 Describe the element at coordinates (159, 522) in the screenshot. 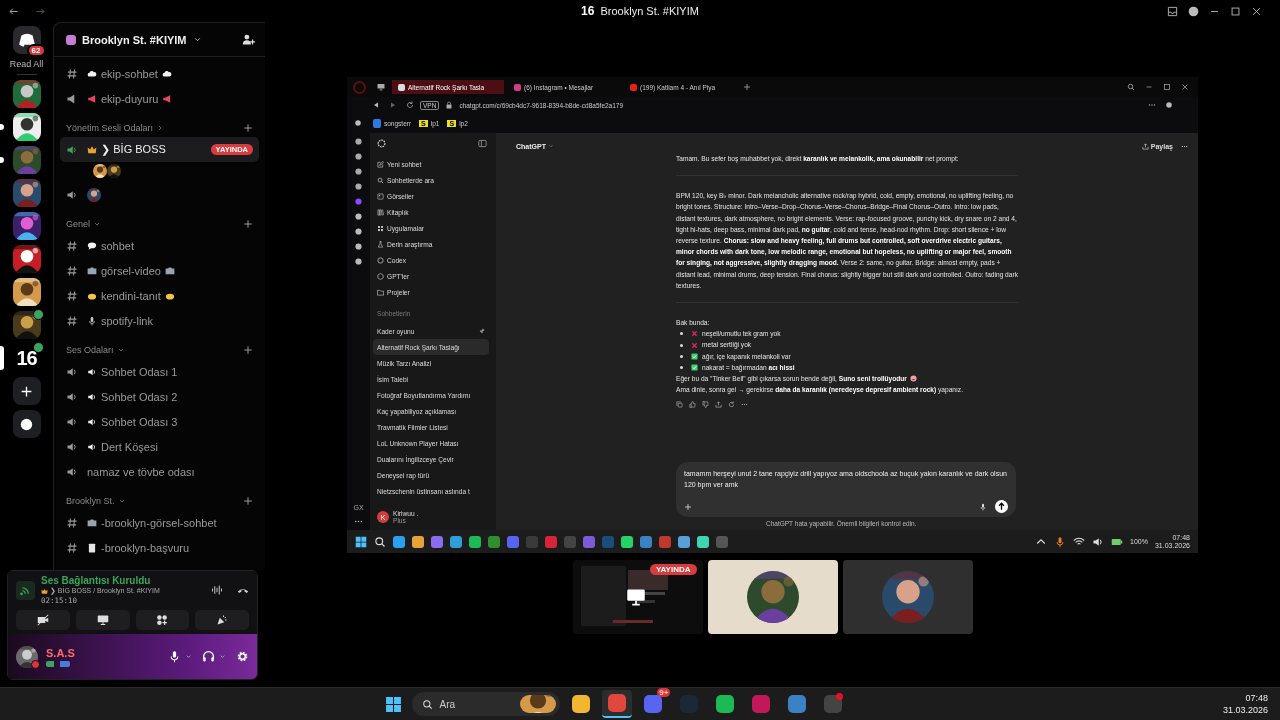

I see `channel-item: -brooklyn-görsel-sohbet` at that location.